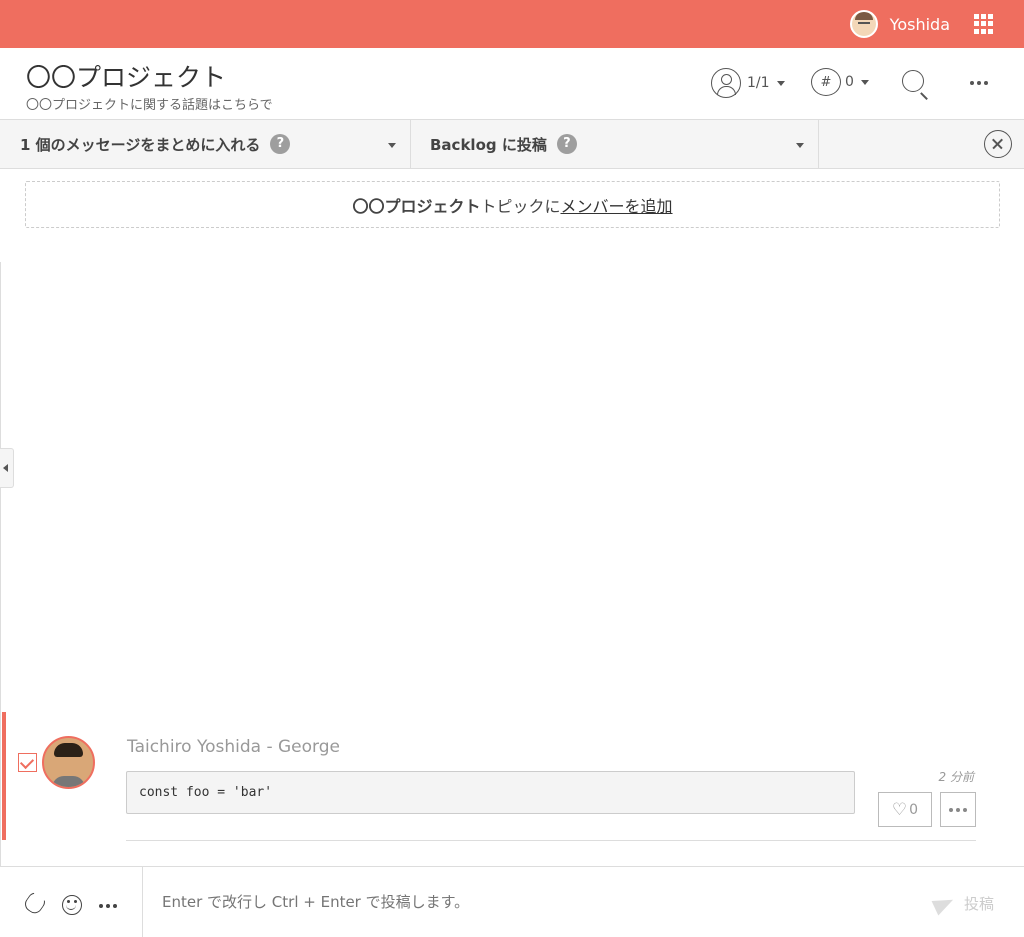  I want to click on topic-title: 〇〇プロジェクト, so click(126, 77).